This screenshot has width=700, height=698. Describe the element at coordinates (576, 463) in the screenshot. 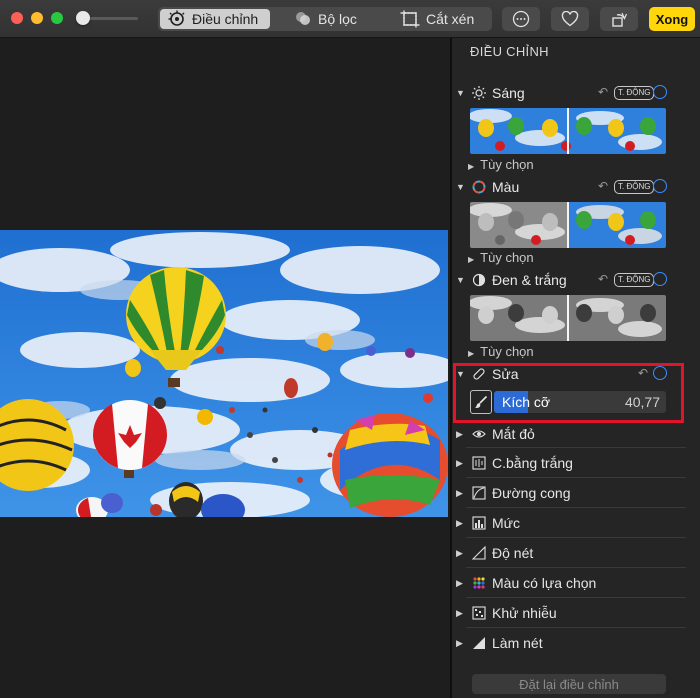

I see `sidebar-item-white-balance: ▶ C.bằng trắng` at that location.